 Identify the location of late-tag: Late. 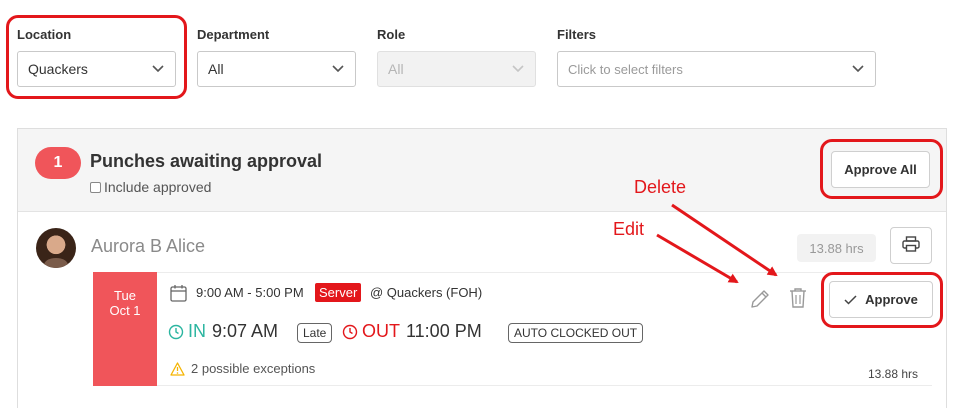
(315, 333).